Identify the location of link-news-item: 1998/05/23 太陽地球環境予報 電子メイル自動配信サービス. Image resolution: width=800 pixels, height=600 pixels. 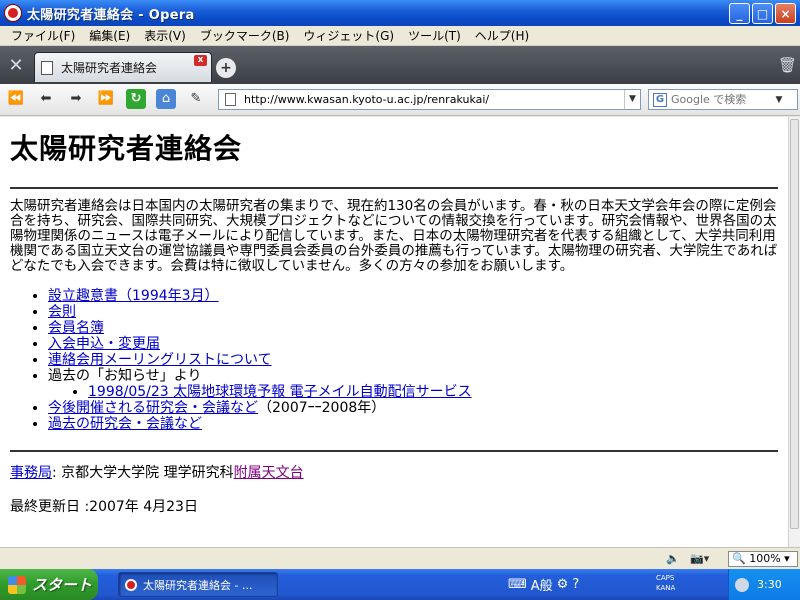
(280, 392).